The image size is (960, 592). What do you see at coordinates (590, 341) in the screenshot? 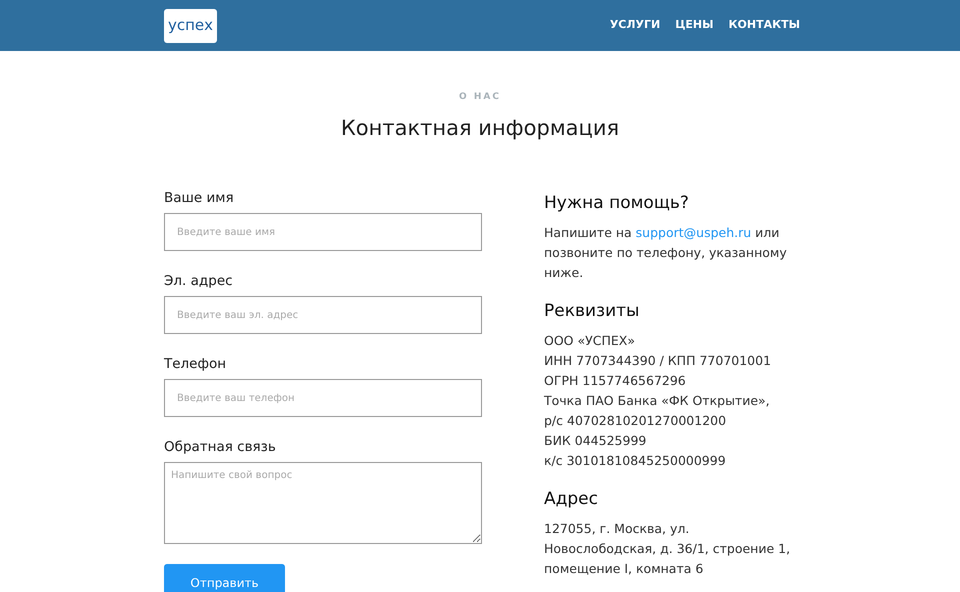
I see `requisite-line: ООО «УСПЕХ»` at bounding box center [590, 341].